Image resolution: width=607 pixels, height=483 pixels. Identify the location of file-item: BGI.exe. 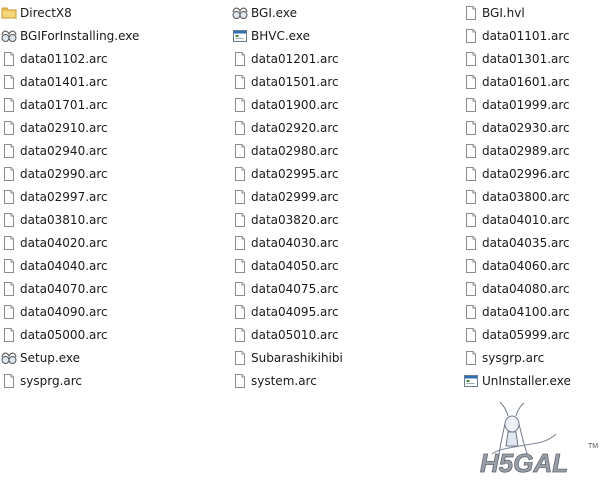
(332, 12).